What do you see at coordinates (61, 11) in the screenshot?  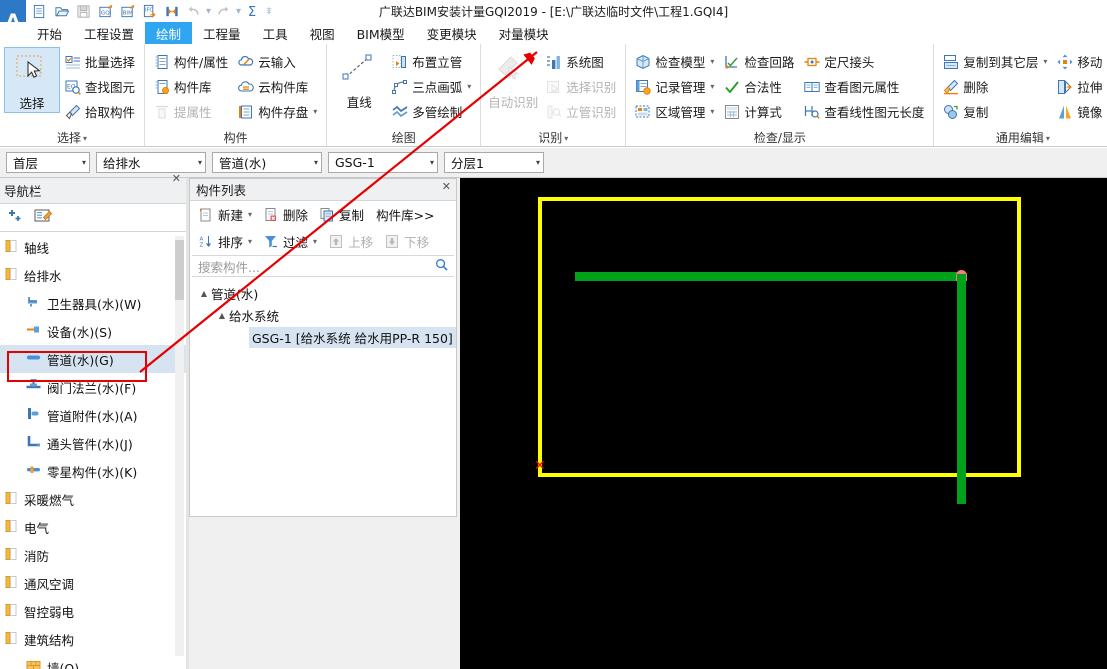 I see `open-folder-icon` at bounding box center [61, 11].